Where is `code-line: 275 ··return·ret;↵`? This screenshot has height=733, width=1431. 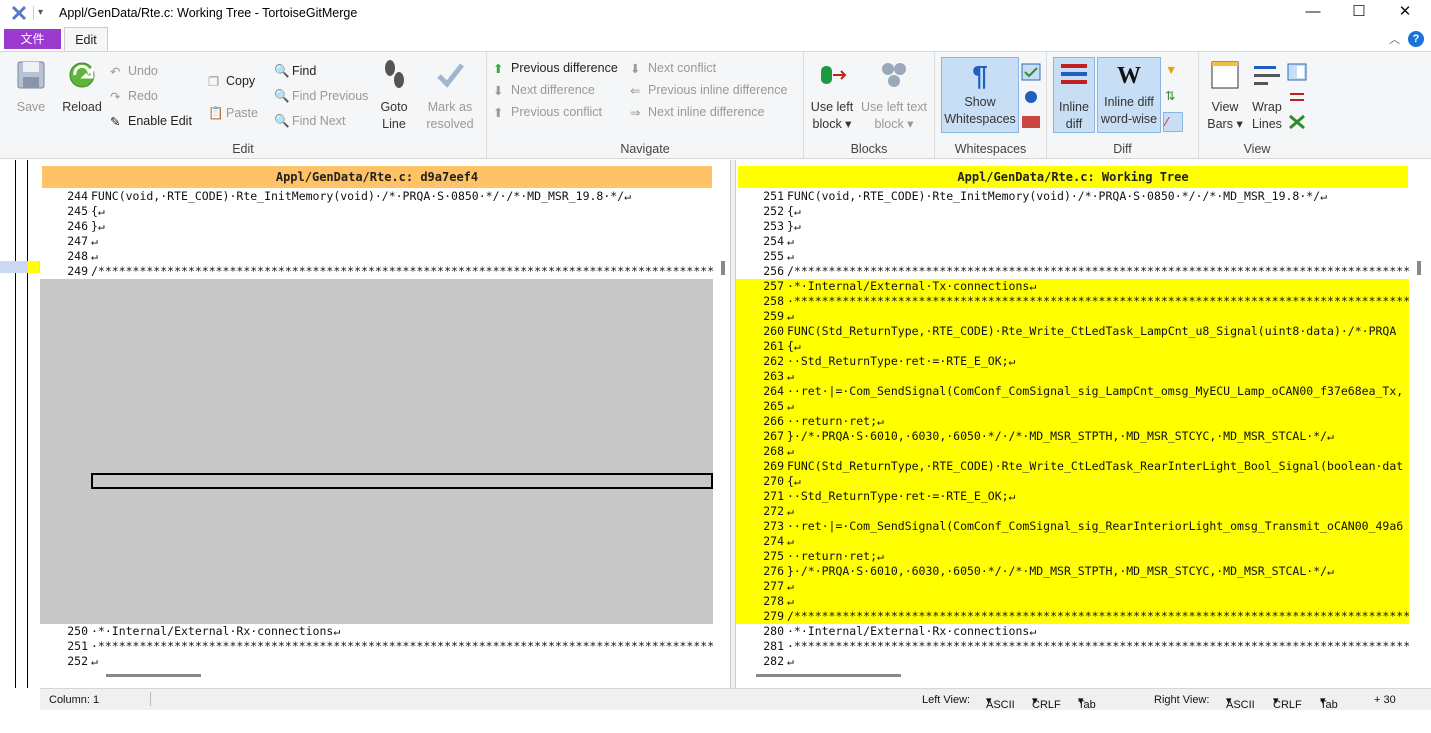 code-line: 275 ··return·ret;↵ is located at coordinates (1072, 556).